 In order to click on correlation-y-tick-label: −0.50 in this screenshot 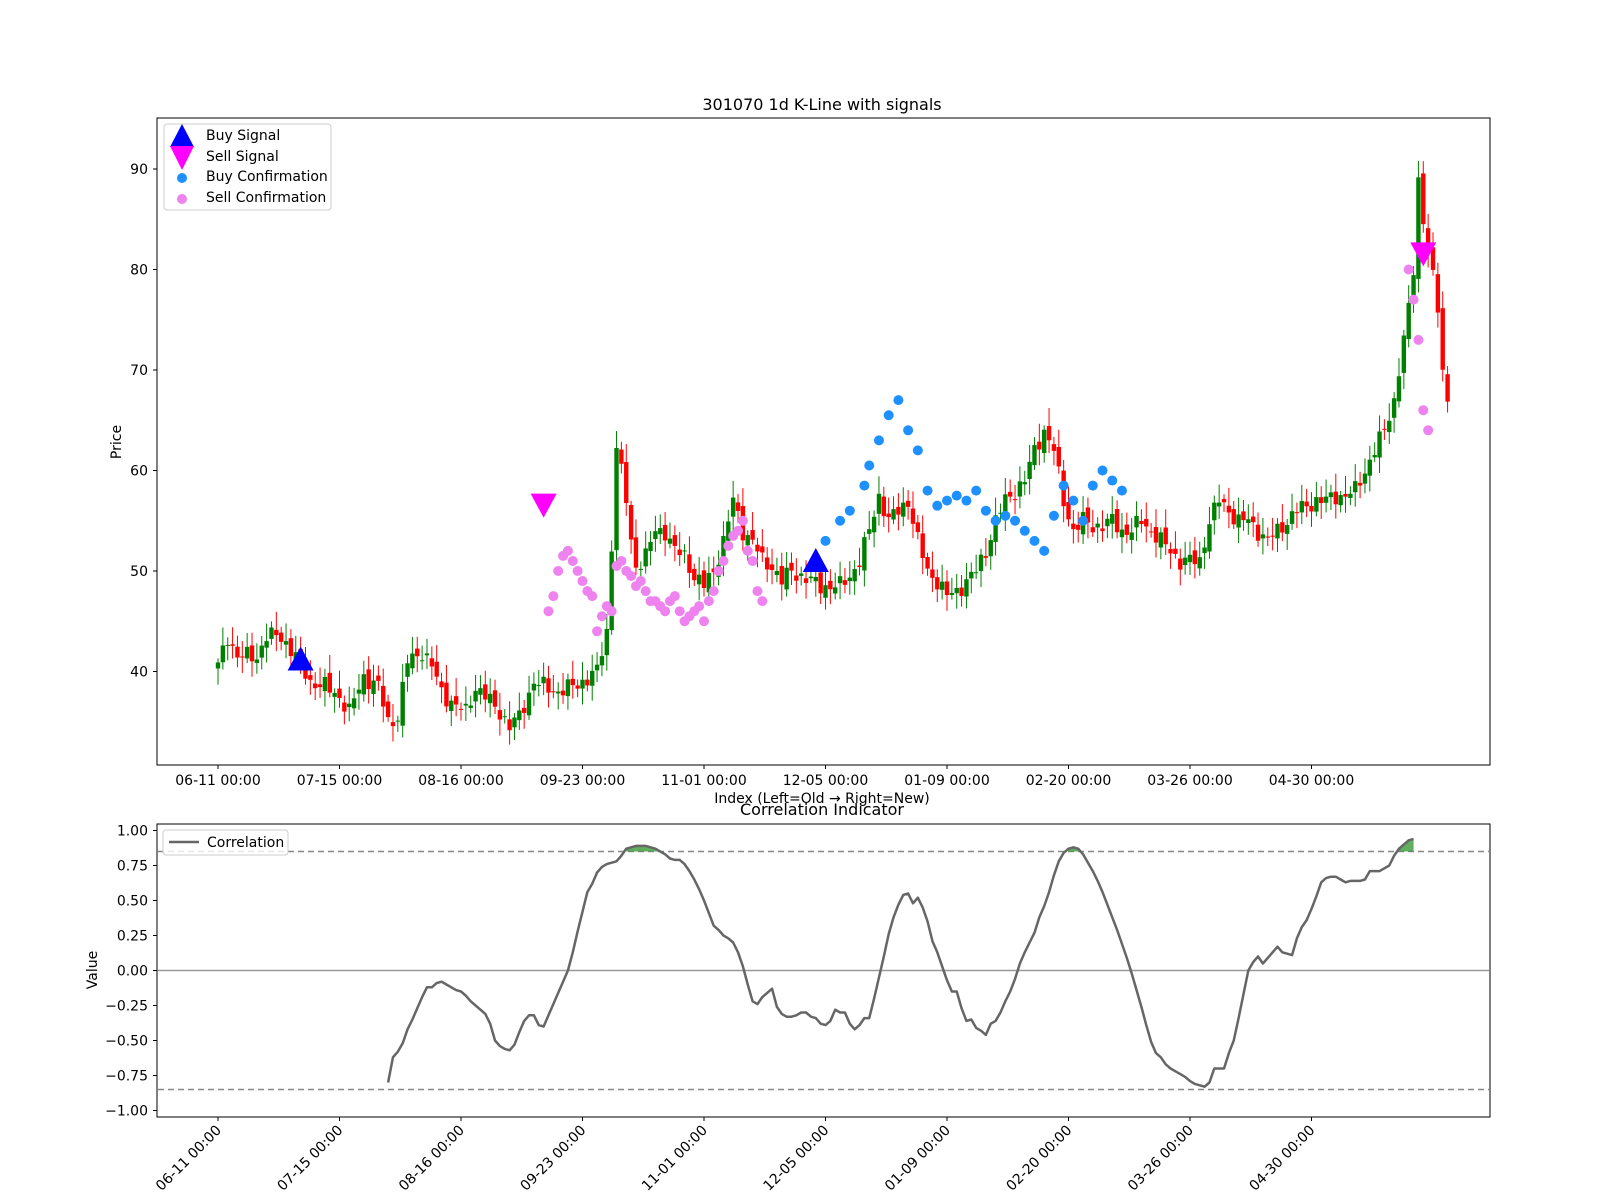, I will do `click(126, 1042)`.